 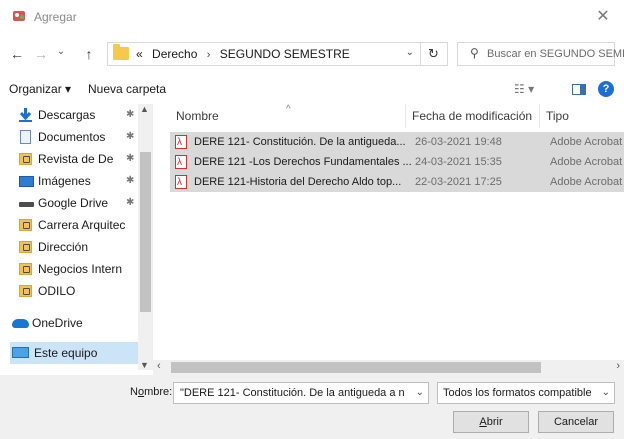 I want to click on file-list-scrollbar: ‹ ›, so click(x=388, y=367).